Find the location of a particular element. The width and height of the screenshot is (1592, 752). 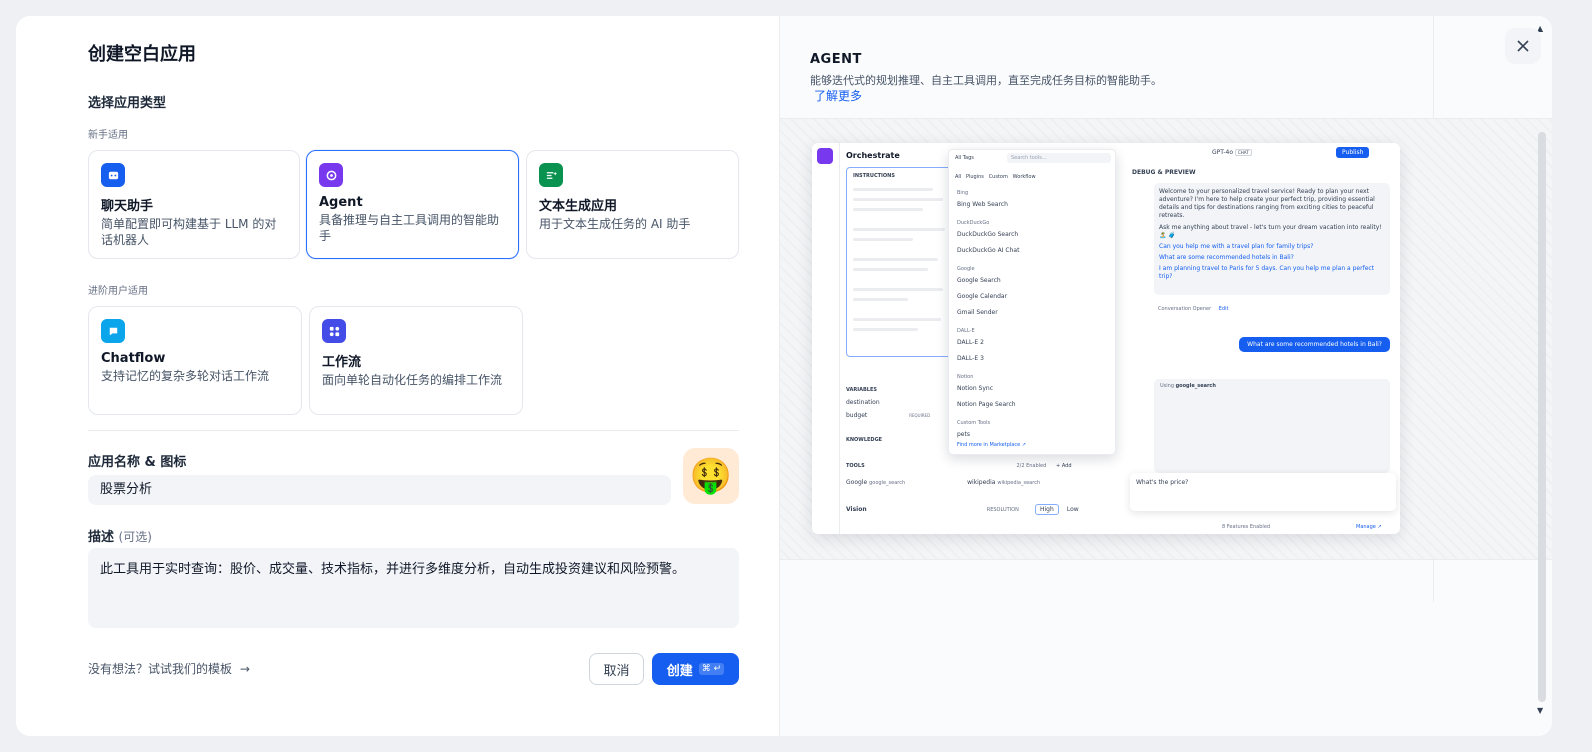

template-link: 没有想法？试试我们的模板 → is located at coordinates (169, 668).